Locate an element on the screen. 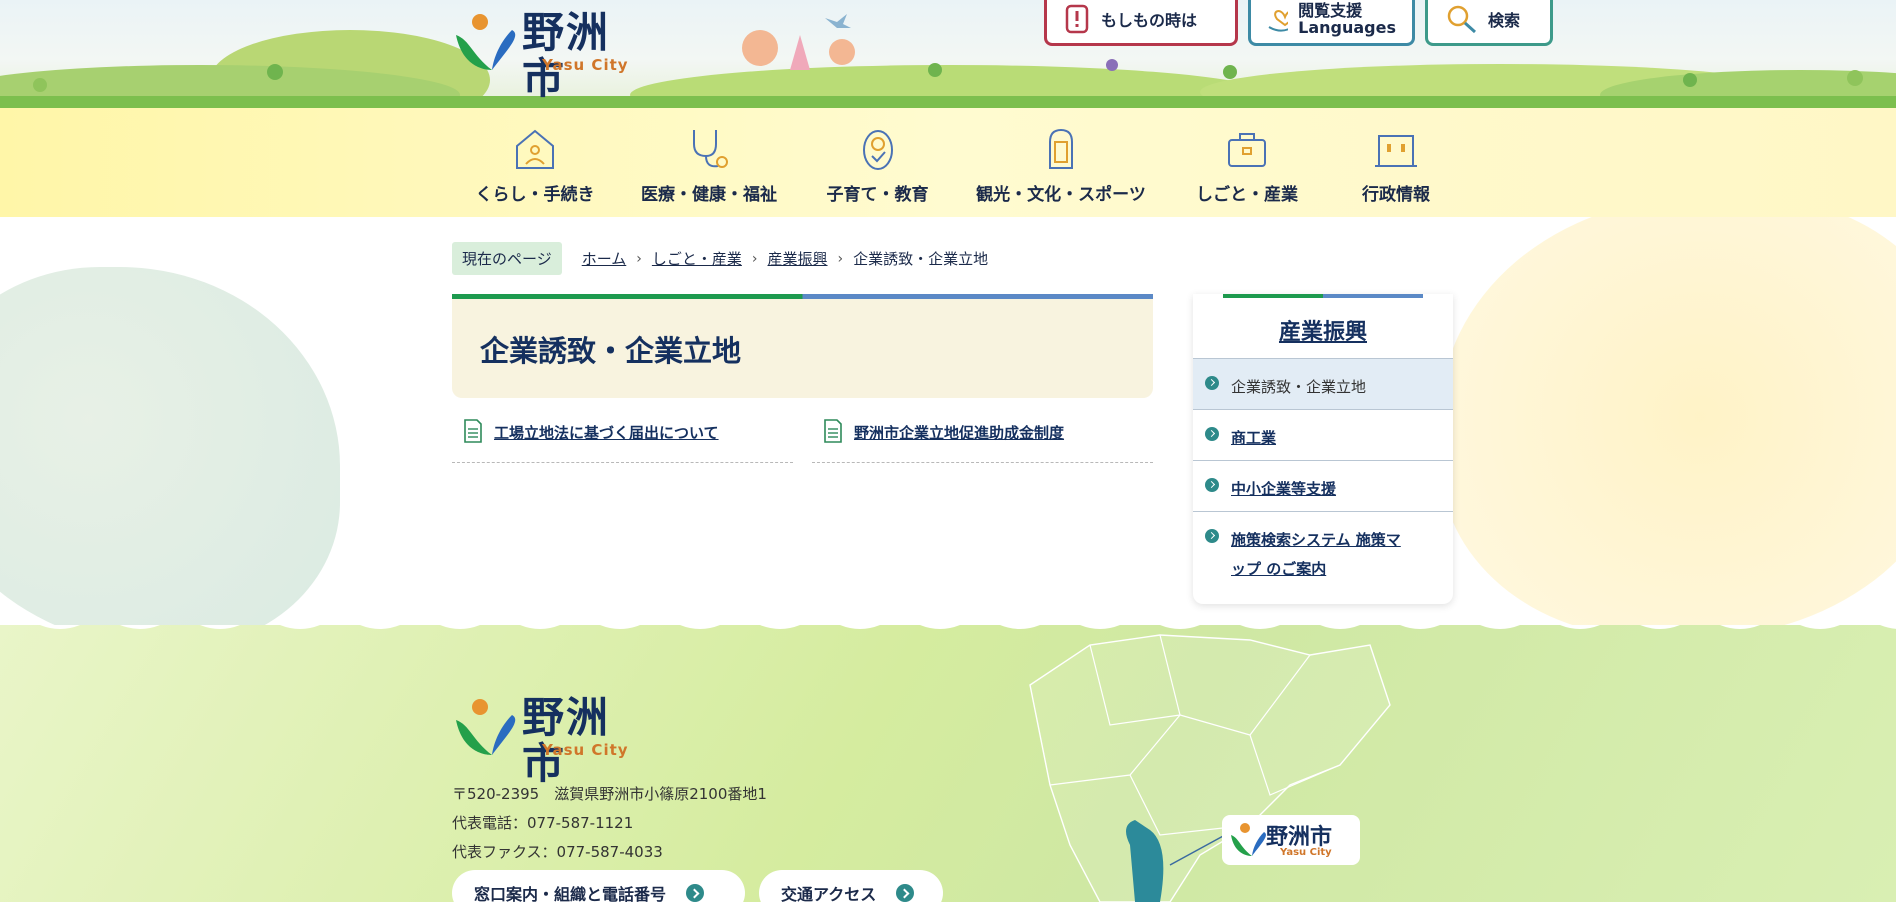  baby-icon is located at coordinates (877, 150).